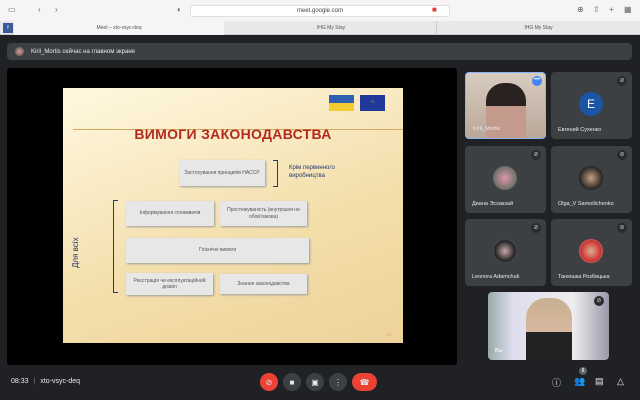 The height and width of the screenshot is (400, 640). What do you see at coordinates (496, 277) in the screenshot?
I see `participant-name: Leonora Adamchuk` at bounding box center [496, 277].